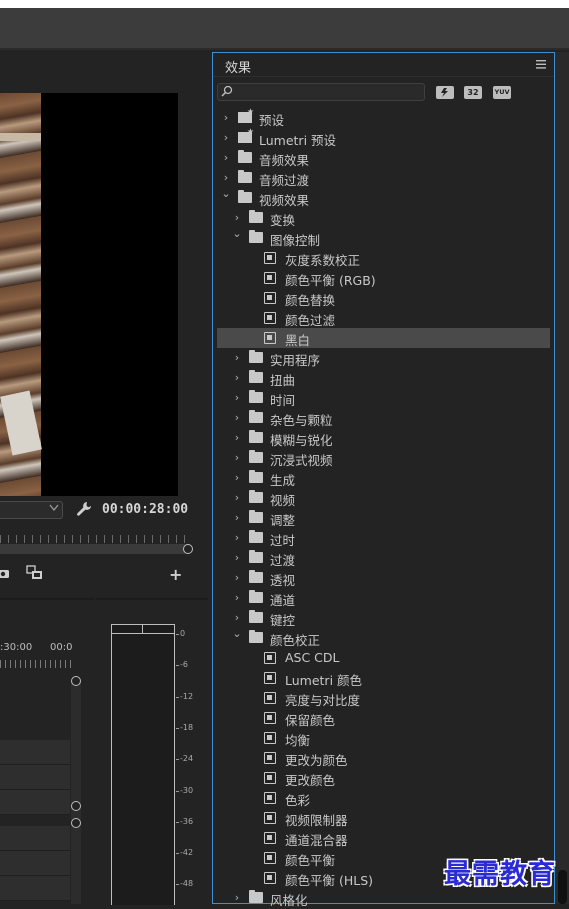 Image resolution: width=569 pixels, height=909 pixels. What do you see at coordinates (188, 549) in the screenshot?
I see `zoom-scroll-handle` at bounding box center [188, 549].